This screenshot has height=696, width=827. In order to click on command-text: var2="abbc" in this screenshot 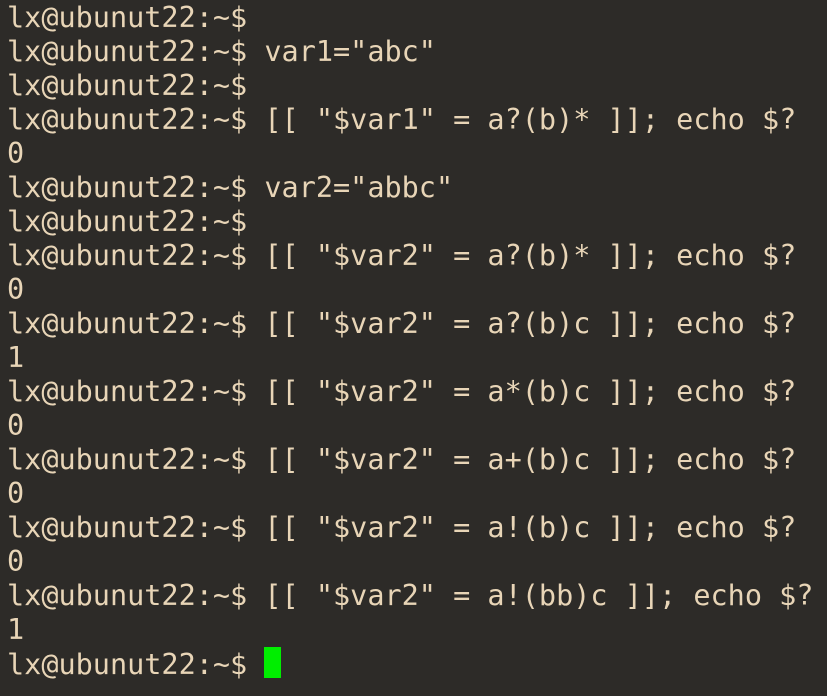, I will do `click(350, 187)`.